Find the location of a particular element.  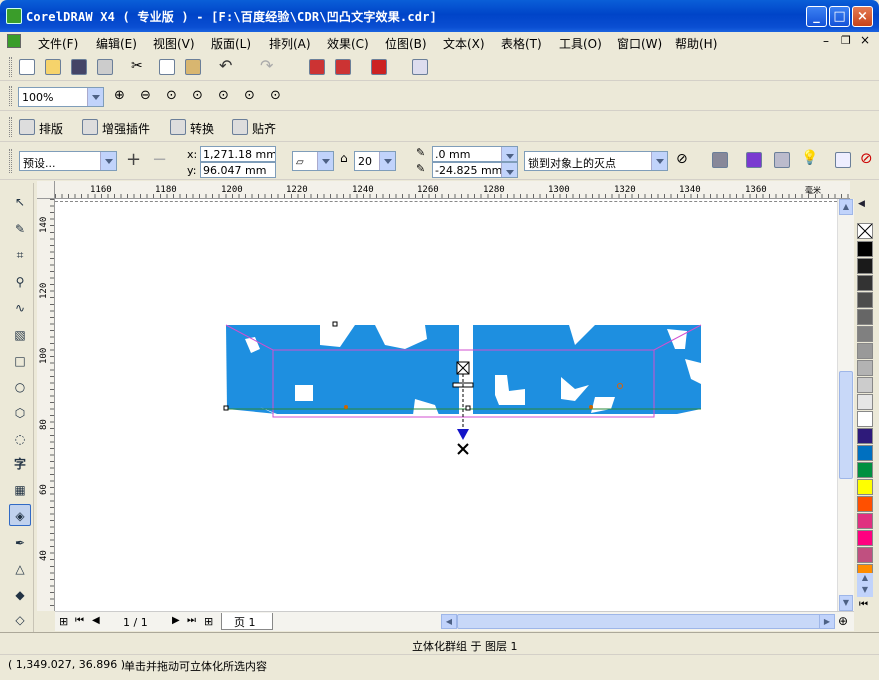

document-icon is located at coordinates (14, 41).